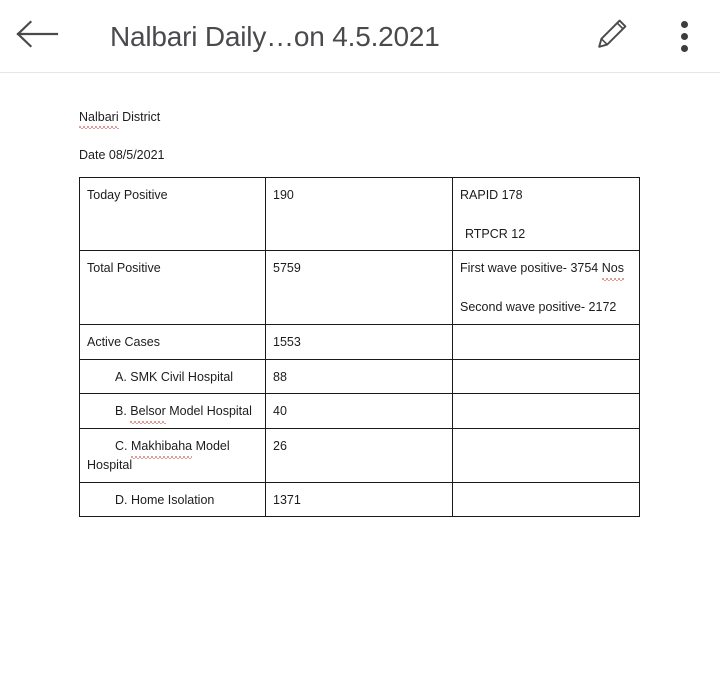 This screenshot has width=720, height=685. Describe the element at coordinates (172, 287) in the screenshot. I see `row-label-cell: Total Positive` at that location.